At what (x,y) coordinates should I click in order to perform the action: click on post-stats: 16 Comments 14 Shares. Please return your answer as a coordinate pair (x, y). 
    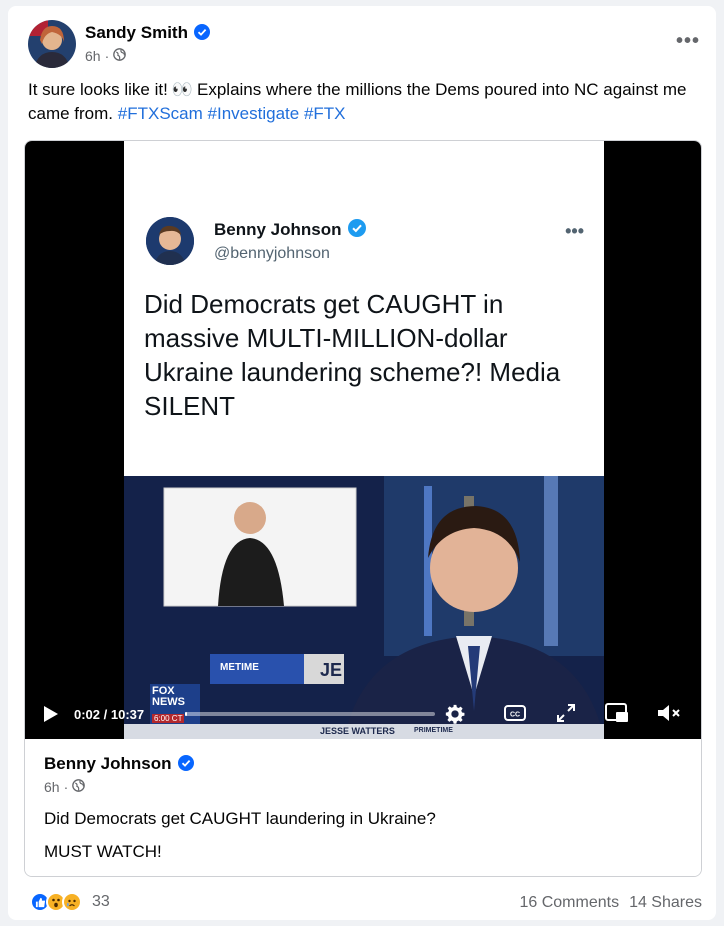
    Looking at the image, I should click on (610, 903).